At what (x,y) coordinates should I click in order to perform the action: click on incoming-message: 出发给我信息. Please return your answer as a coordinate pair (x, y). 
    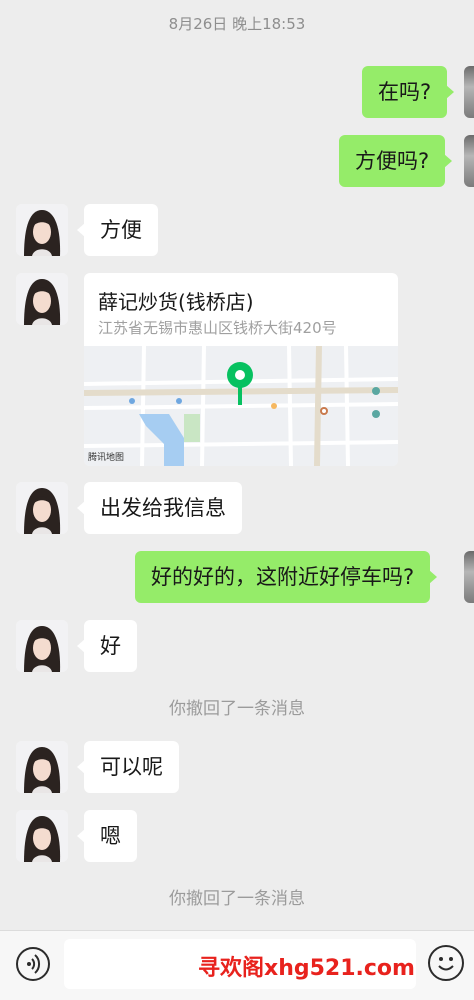
    Looking at the image, I should click on (159, 508).